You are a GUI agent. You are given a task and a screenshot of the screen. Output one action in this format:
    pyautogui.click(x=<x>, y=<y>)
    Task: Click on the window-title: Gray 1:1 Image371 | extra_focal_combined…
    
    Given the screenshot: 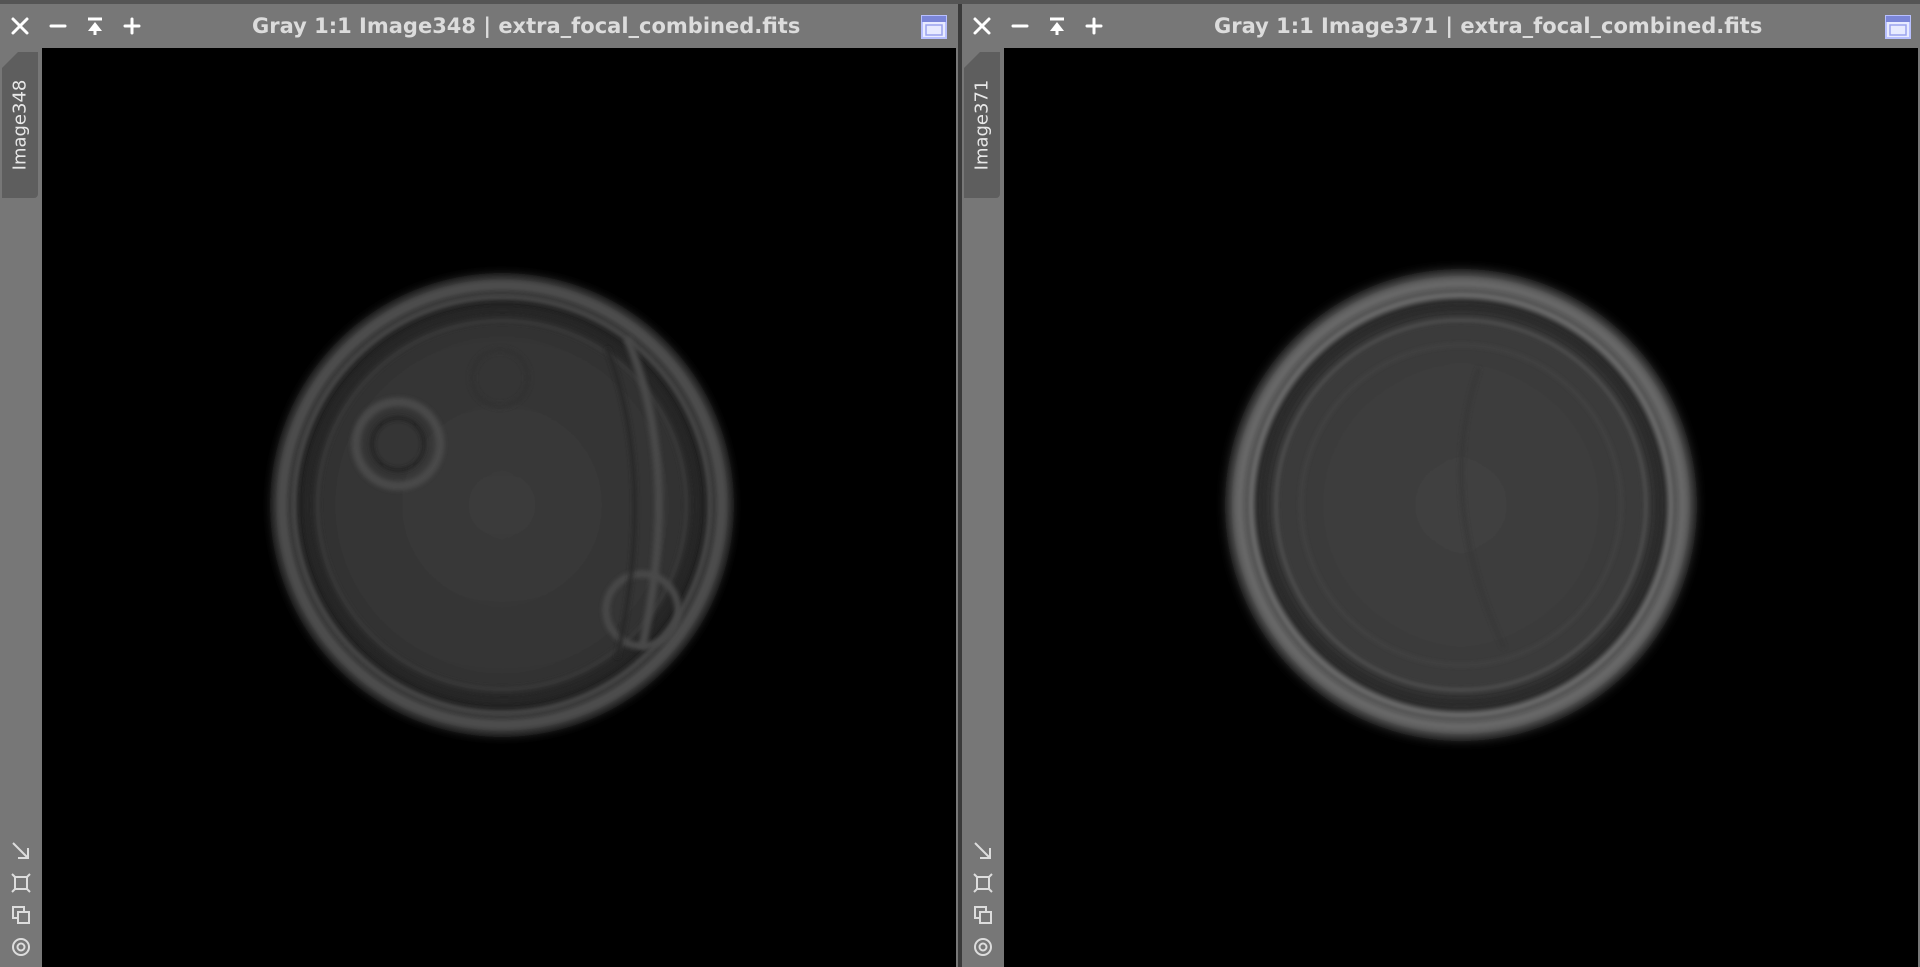 What is the action you would take?
    pyautogui.click(x=1488, y=26)
    